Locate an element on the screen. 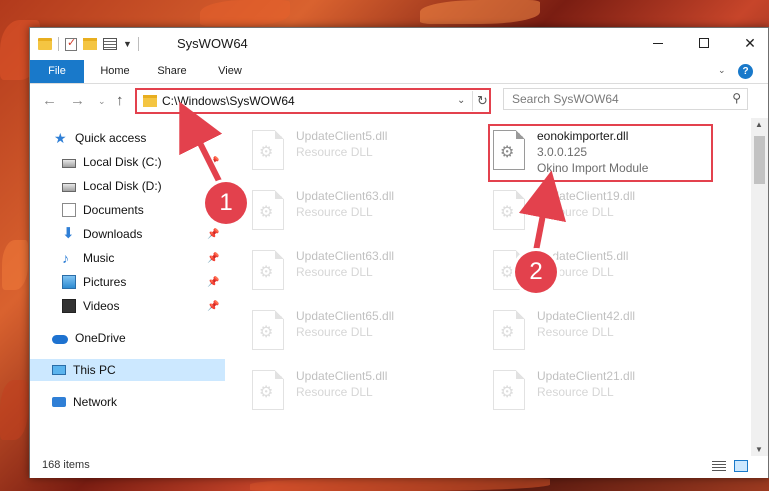  videos-icon is located at coordinates (69, 306).